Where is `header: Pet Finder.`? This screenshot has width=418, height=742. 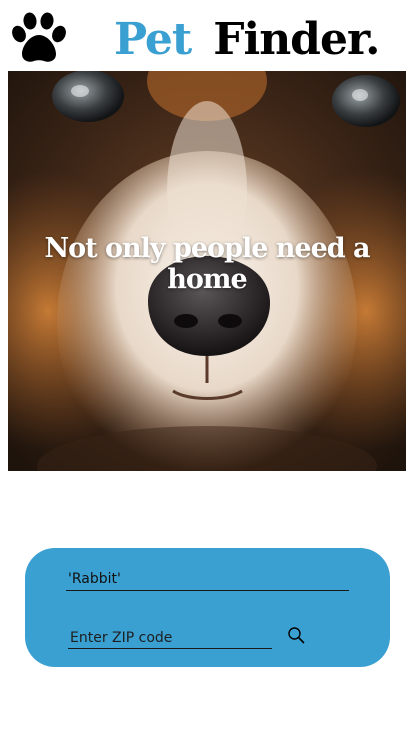 header: Pet Finder. is located at coordinates (209, 35).